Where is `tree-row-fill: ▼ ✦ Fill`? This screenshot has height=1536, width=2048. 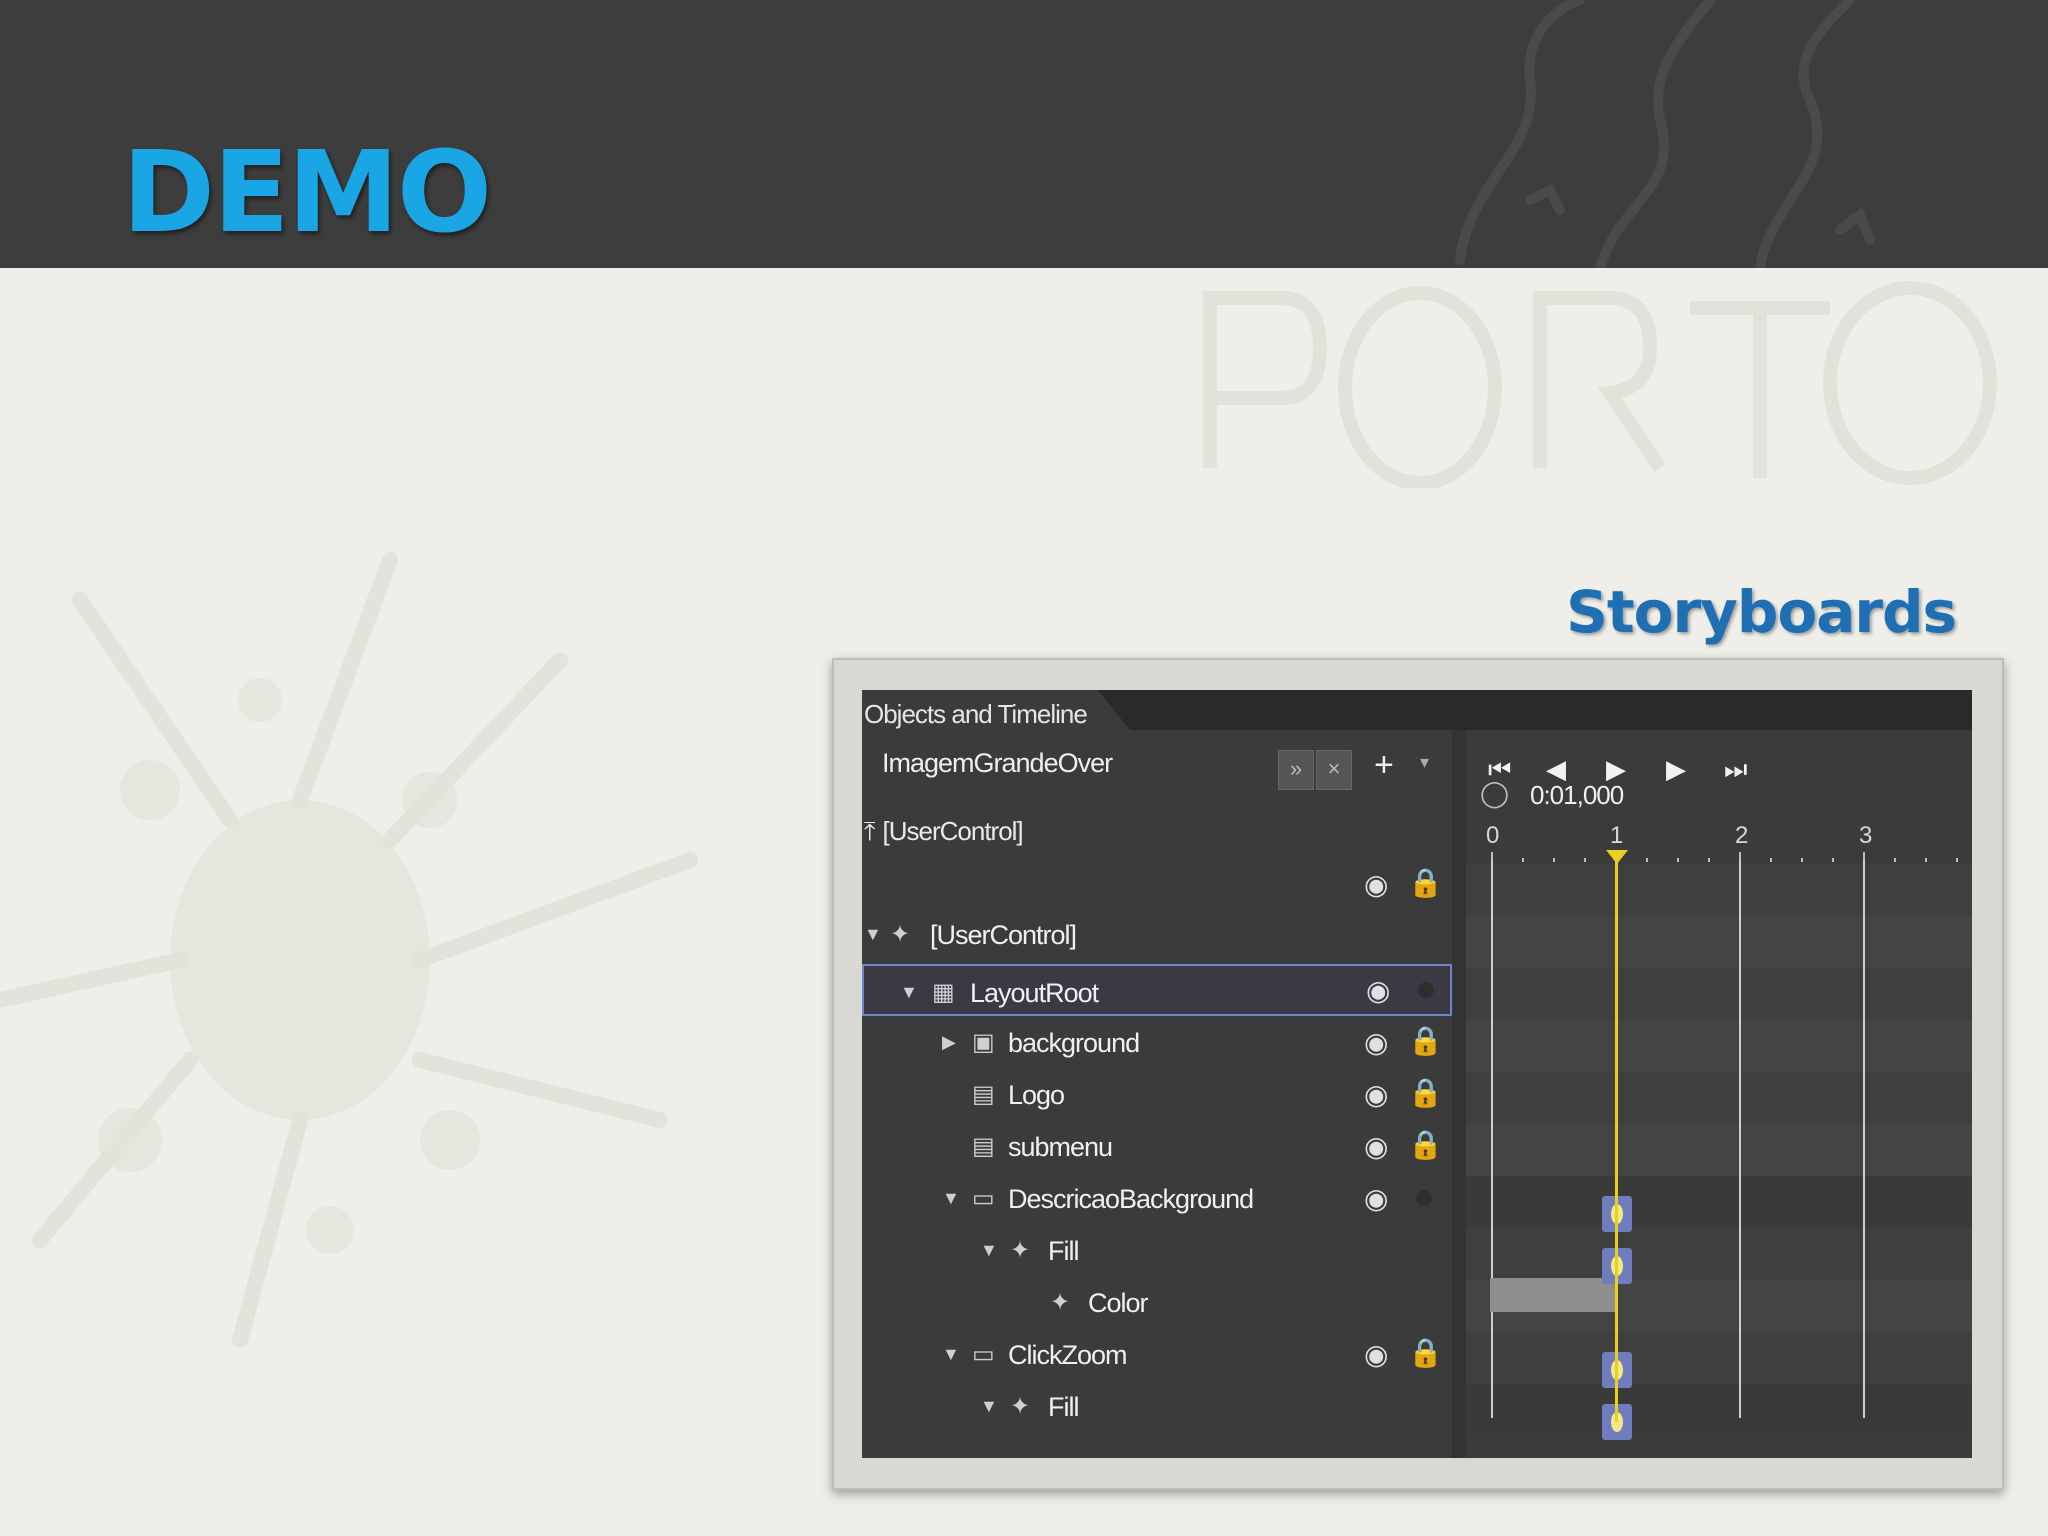
tree-row-fill: ▼ ✦ Fill is located at coordinates (1157, 1250).